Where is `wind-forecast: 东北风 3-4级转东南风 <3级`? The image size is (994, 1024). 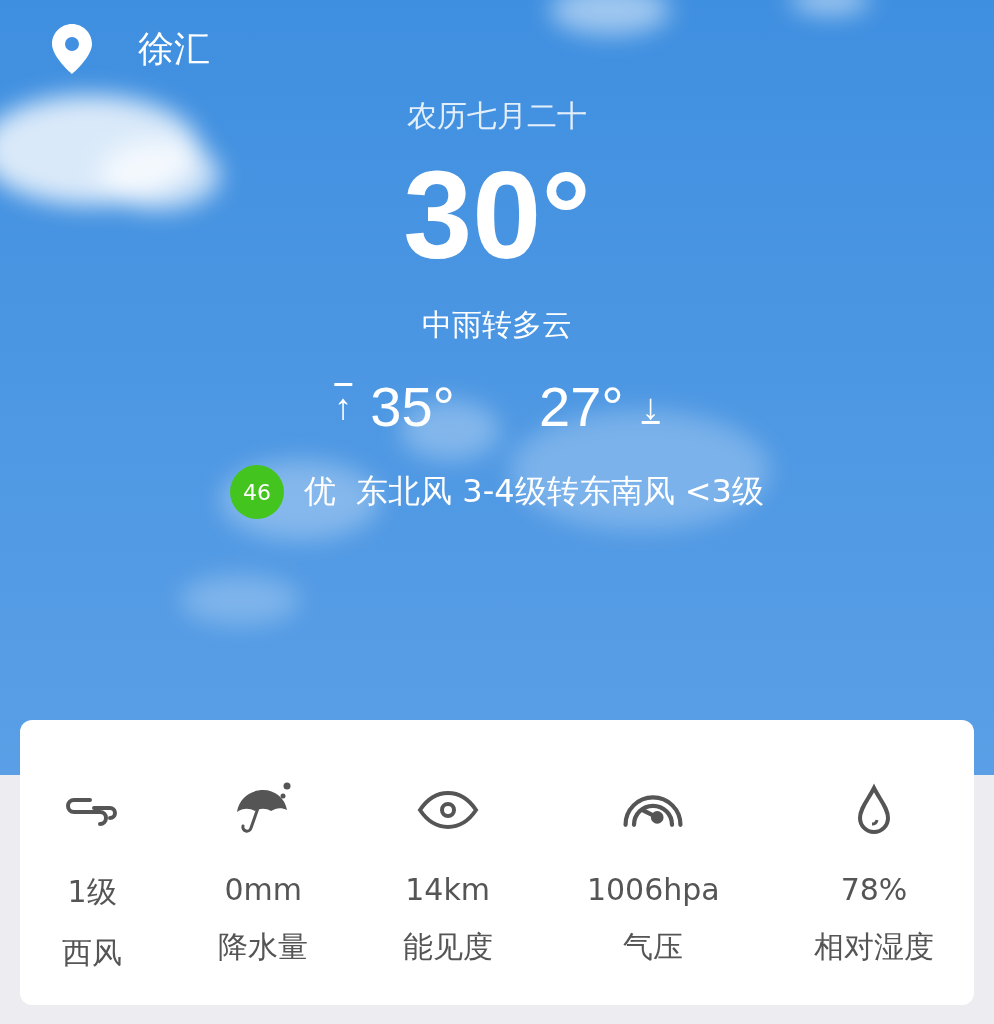
wind-forecast: 东北风 3-4级转东南风 <3级 is located at coordinates (560, 492).